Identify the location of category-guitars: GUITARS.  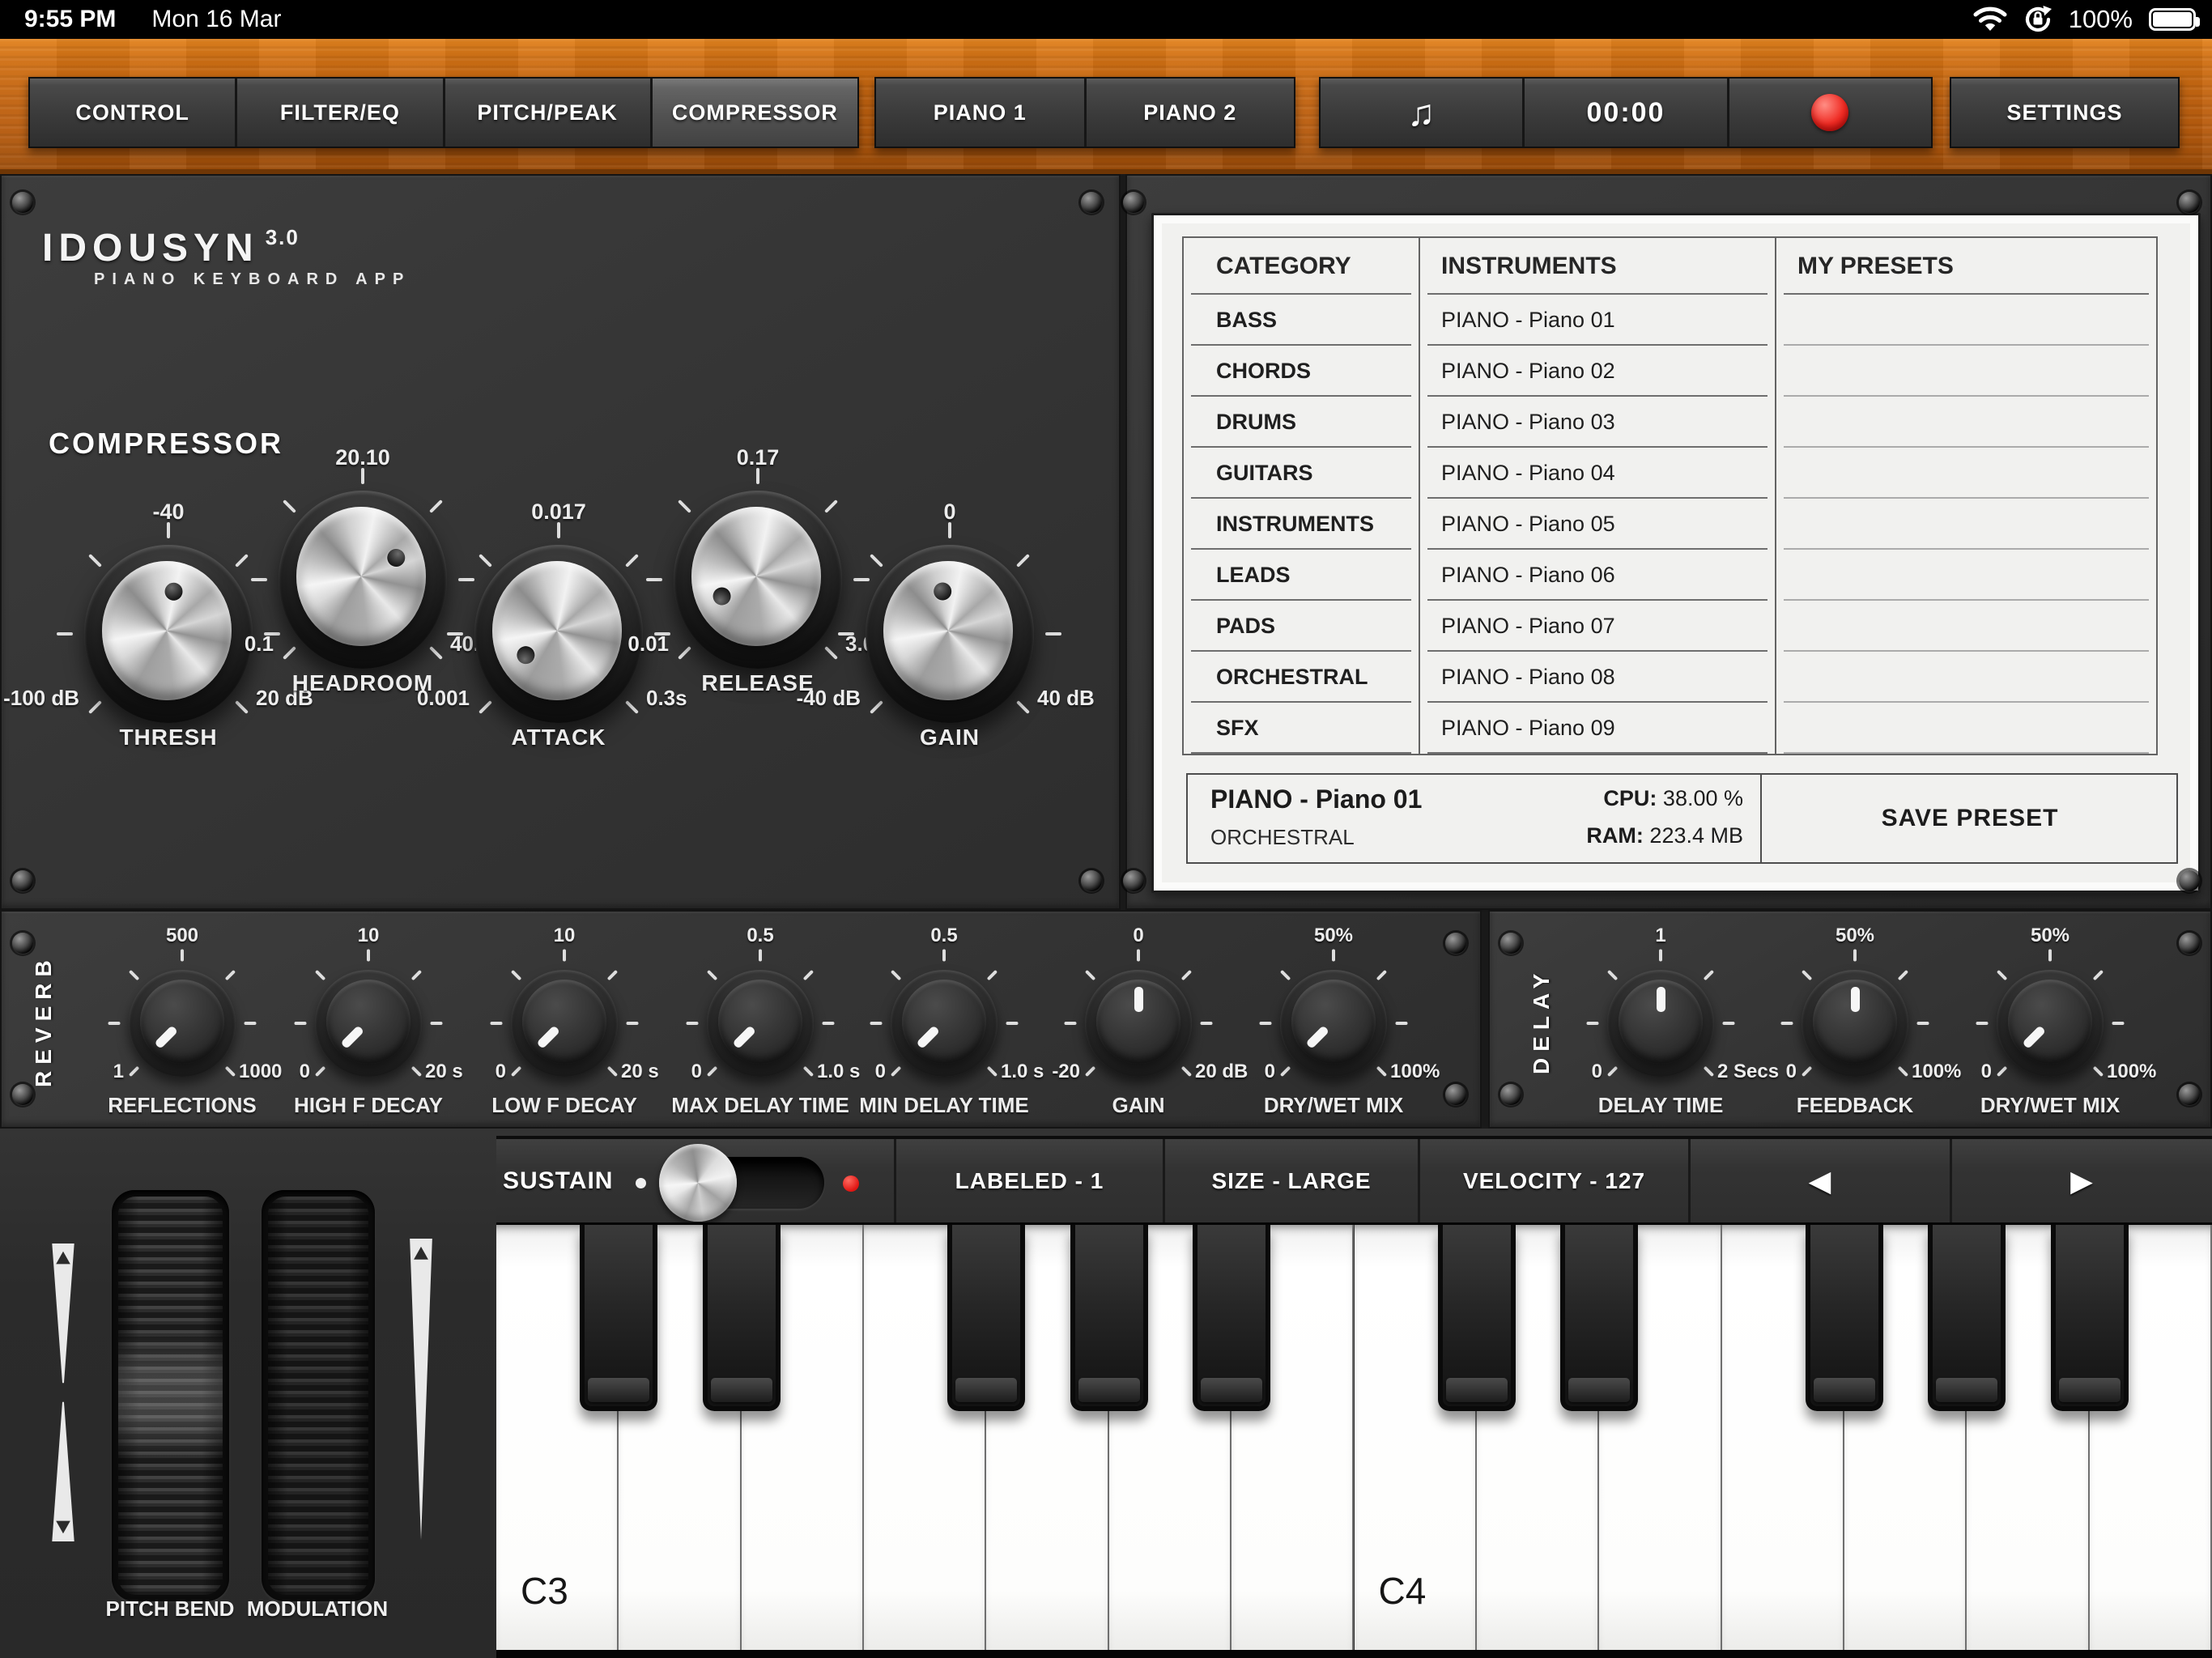
(1302, 473).